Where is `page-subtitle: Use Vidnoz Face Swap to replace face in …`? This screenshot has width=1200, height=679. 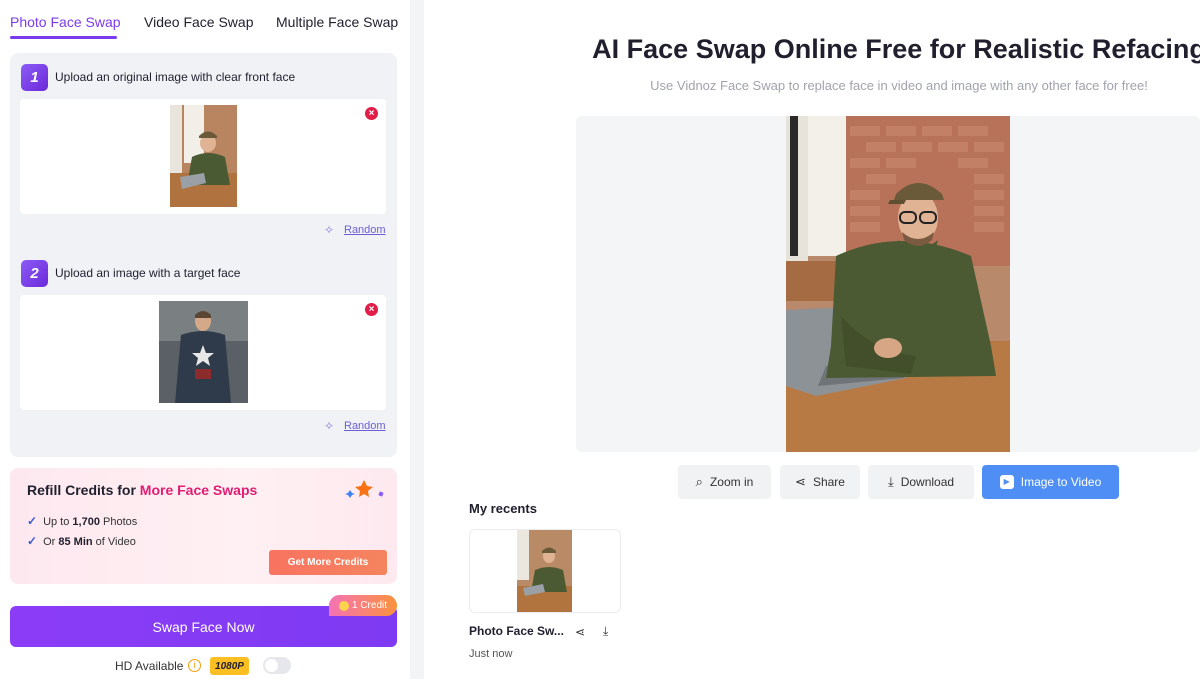 page-subtitle: Use Vidnoz Face Swap to replace face in … is located at coordinates (899, 85).